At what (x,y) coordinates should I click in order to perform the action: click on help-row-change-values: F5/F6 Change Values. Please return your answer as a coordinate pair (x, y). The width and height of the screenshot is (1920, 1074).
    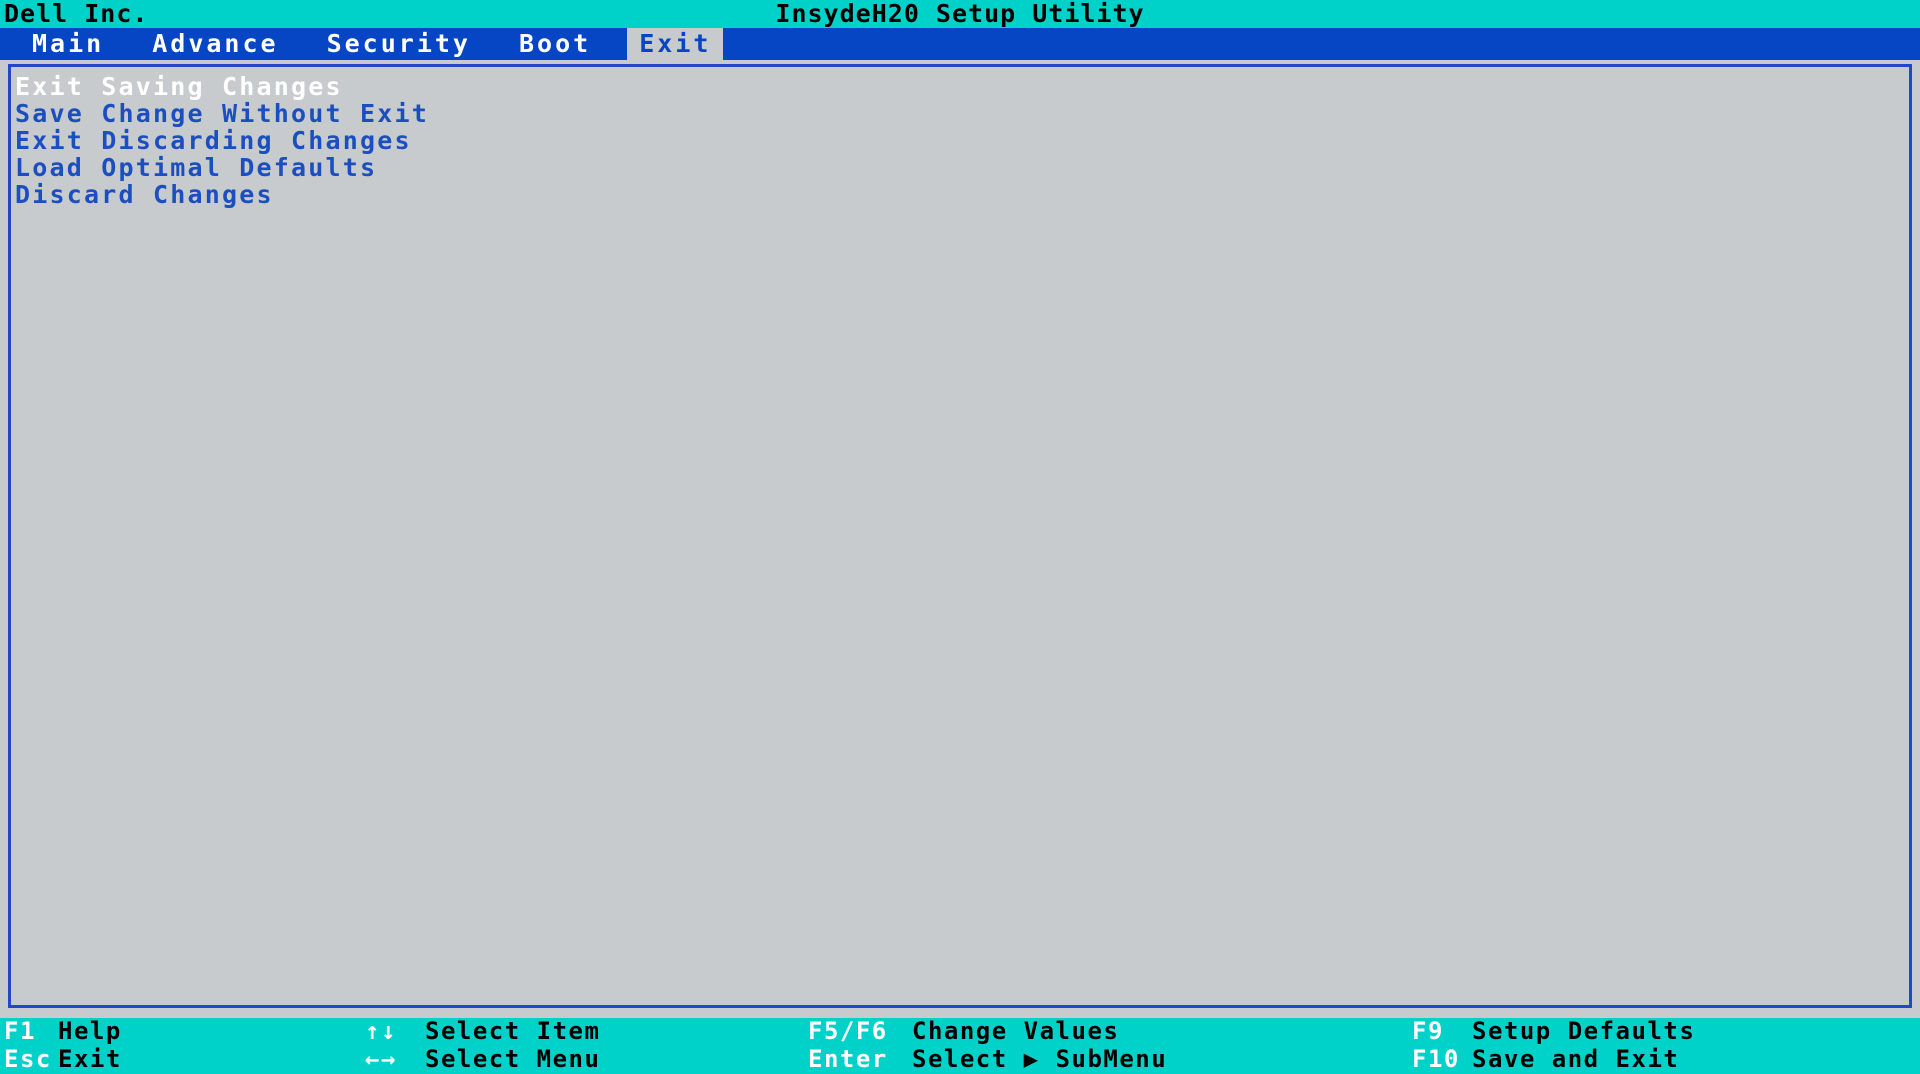
    Looking at the image, I should click on (987, 1032).